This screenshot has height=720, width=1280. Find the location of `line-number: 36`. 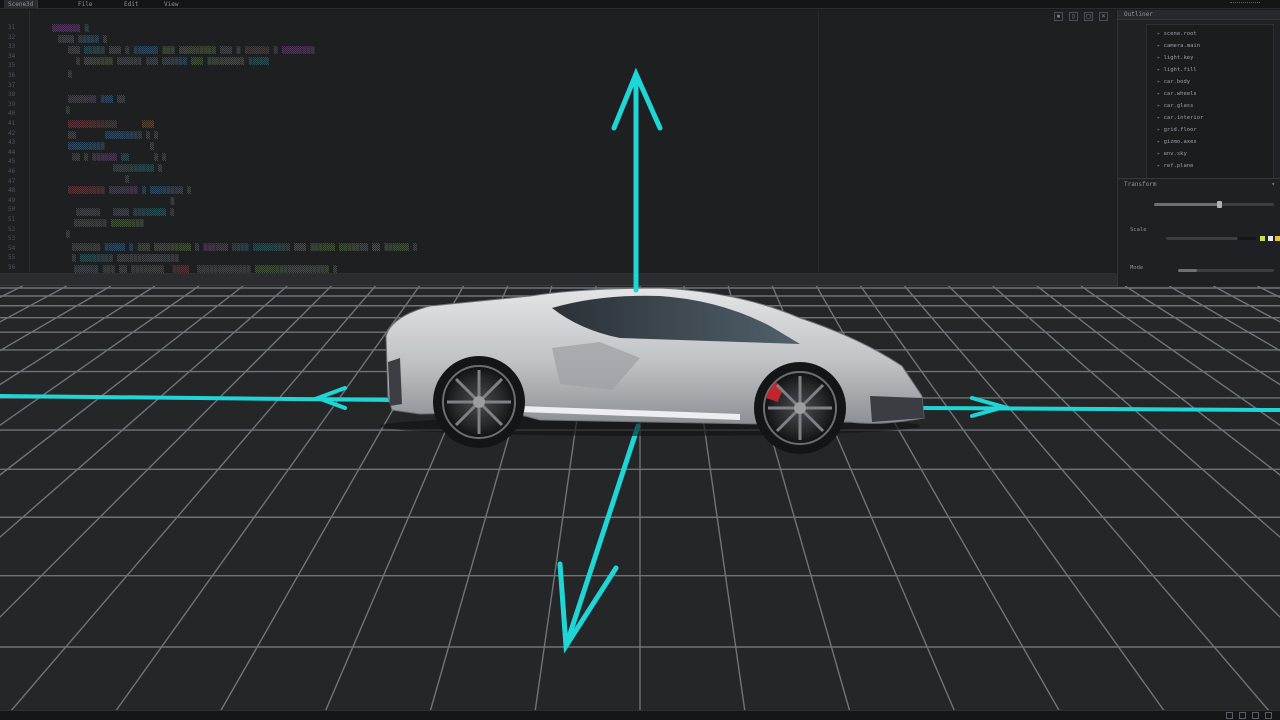

line-number: 36 is located at coordinates (12, 75).